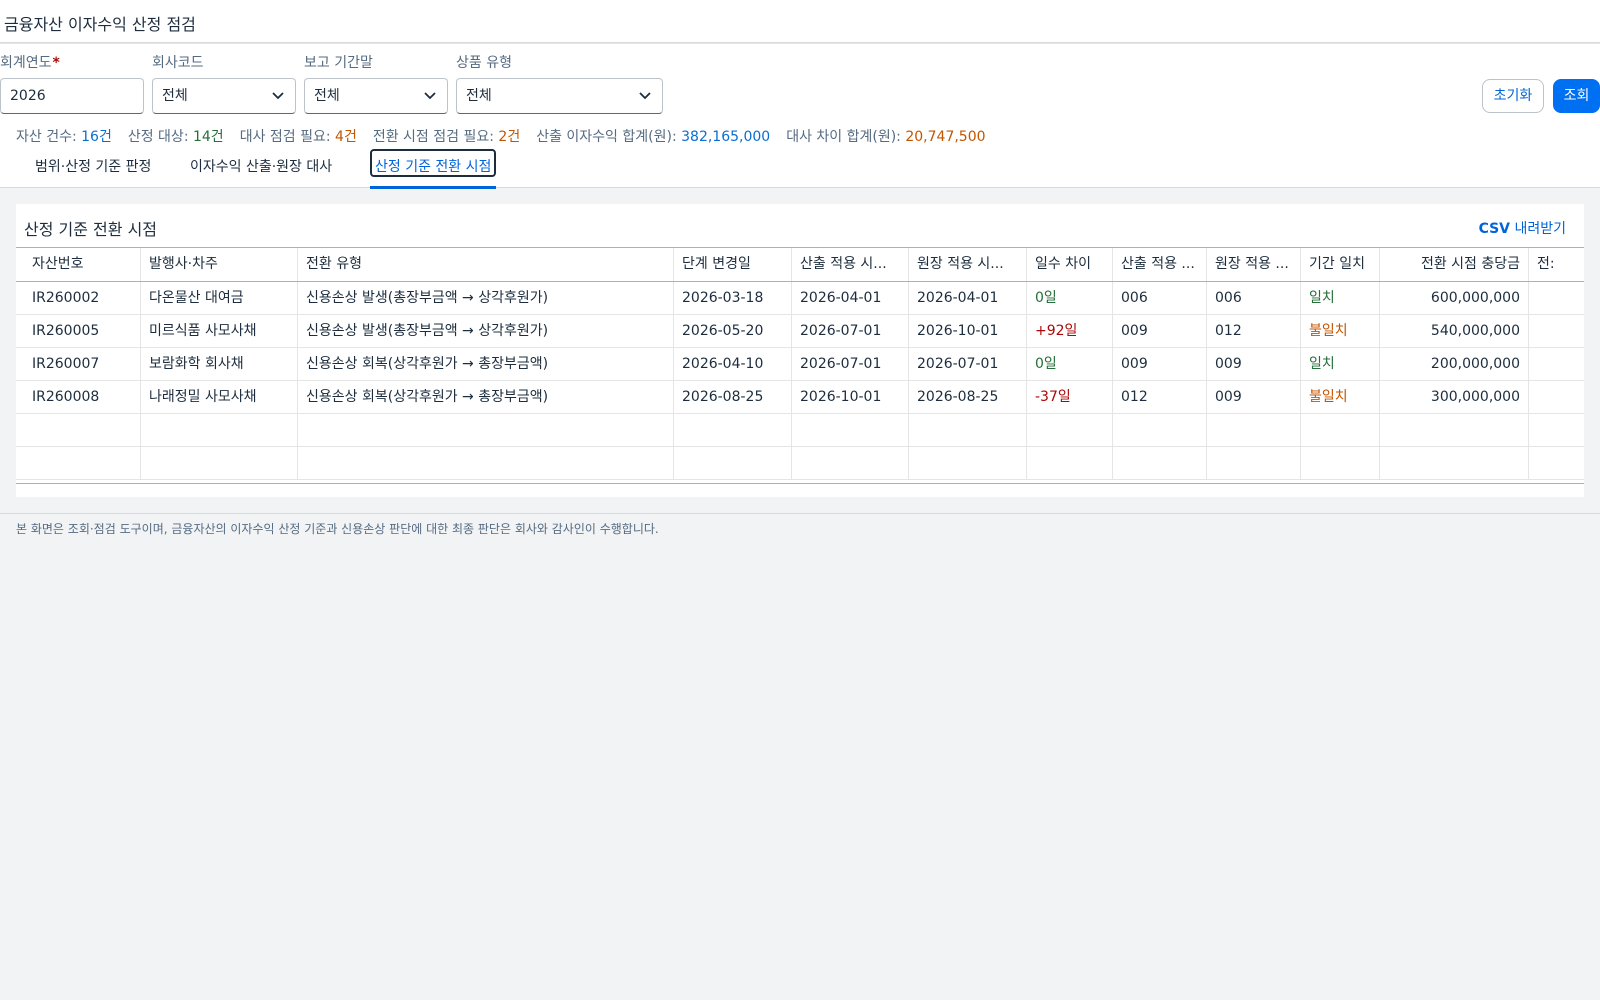  I want to click on column-header-stage-change-date: 단계 변경일, so click(733, 264).